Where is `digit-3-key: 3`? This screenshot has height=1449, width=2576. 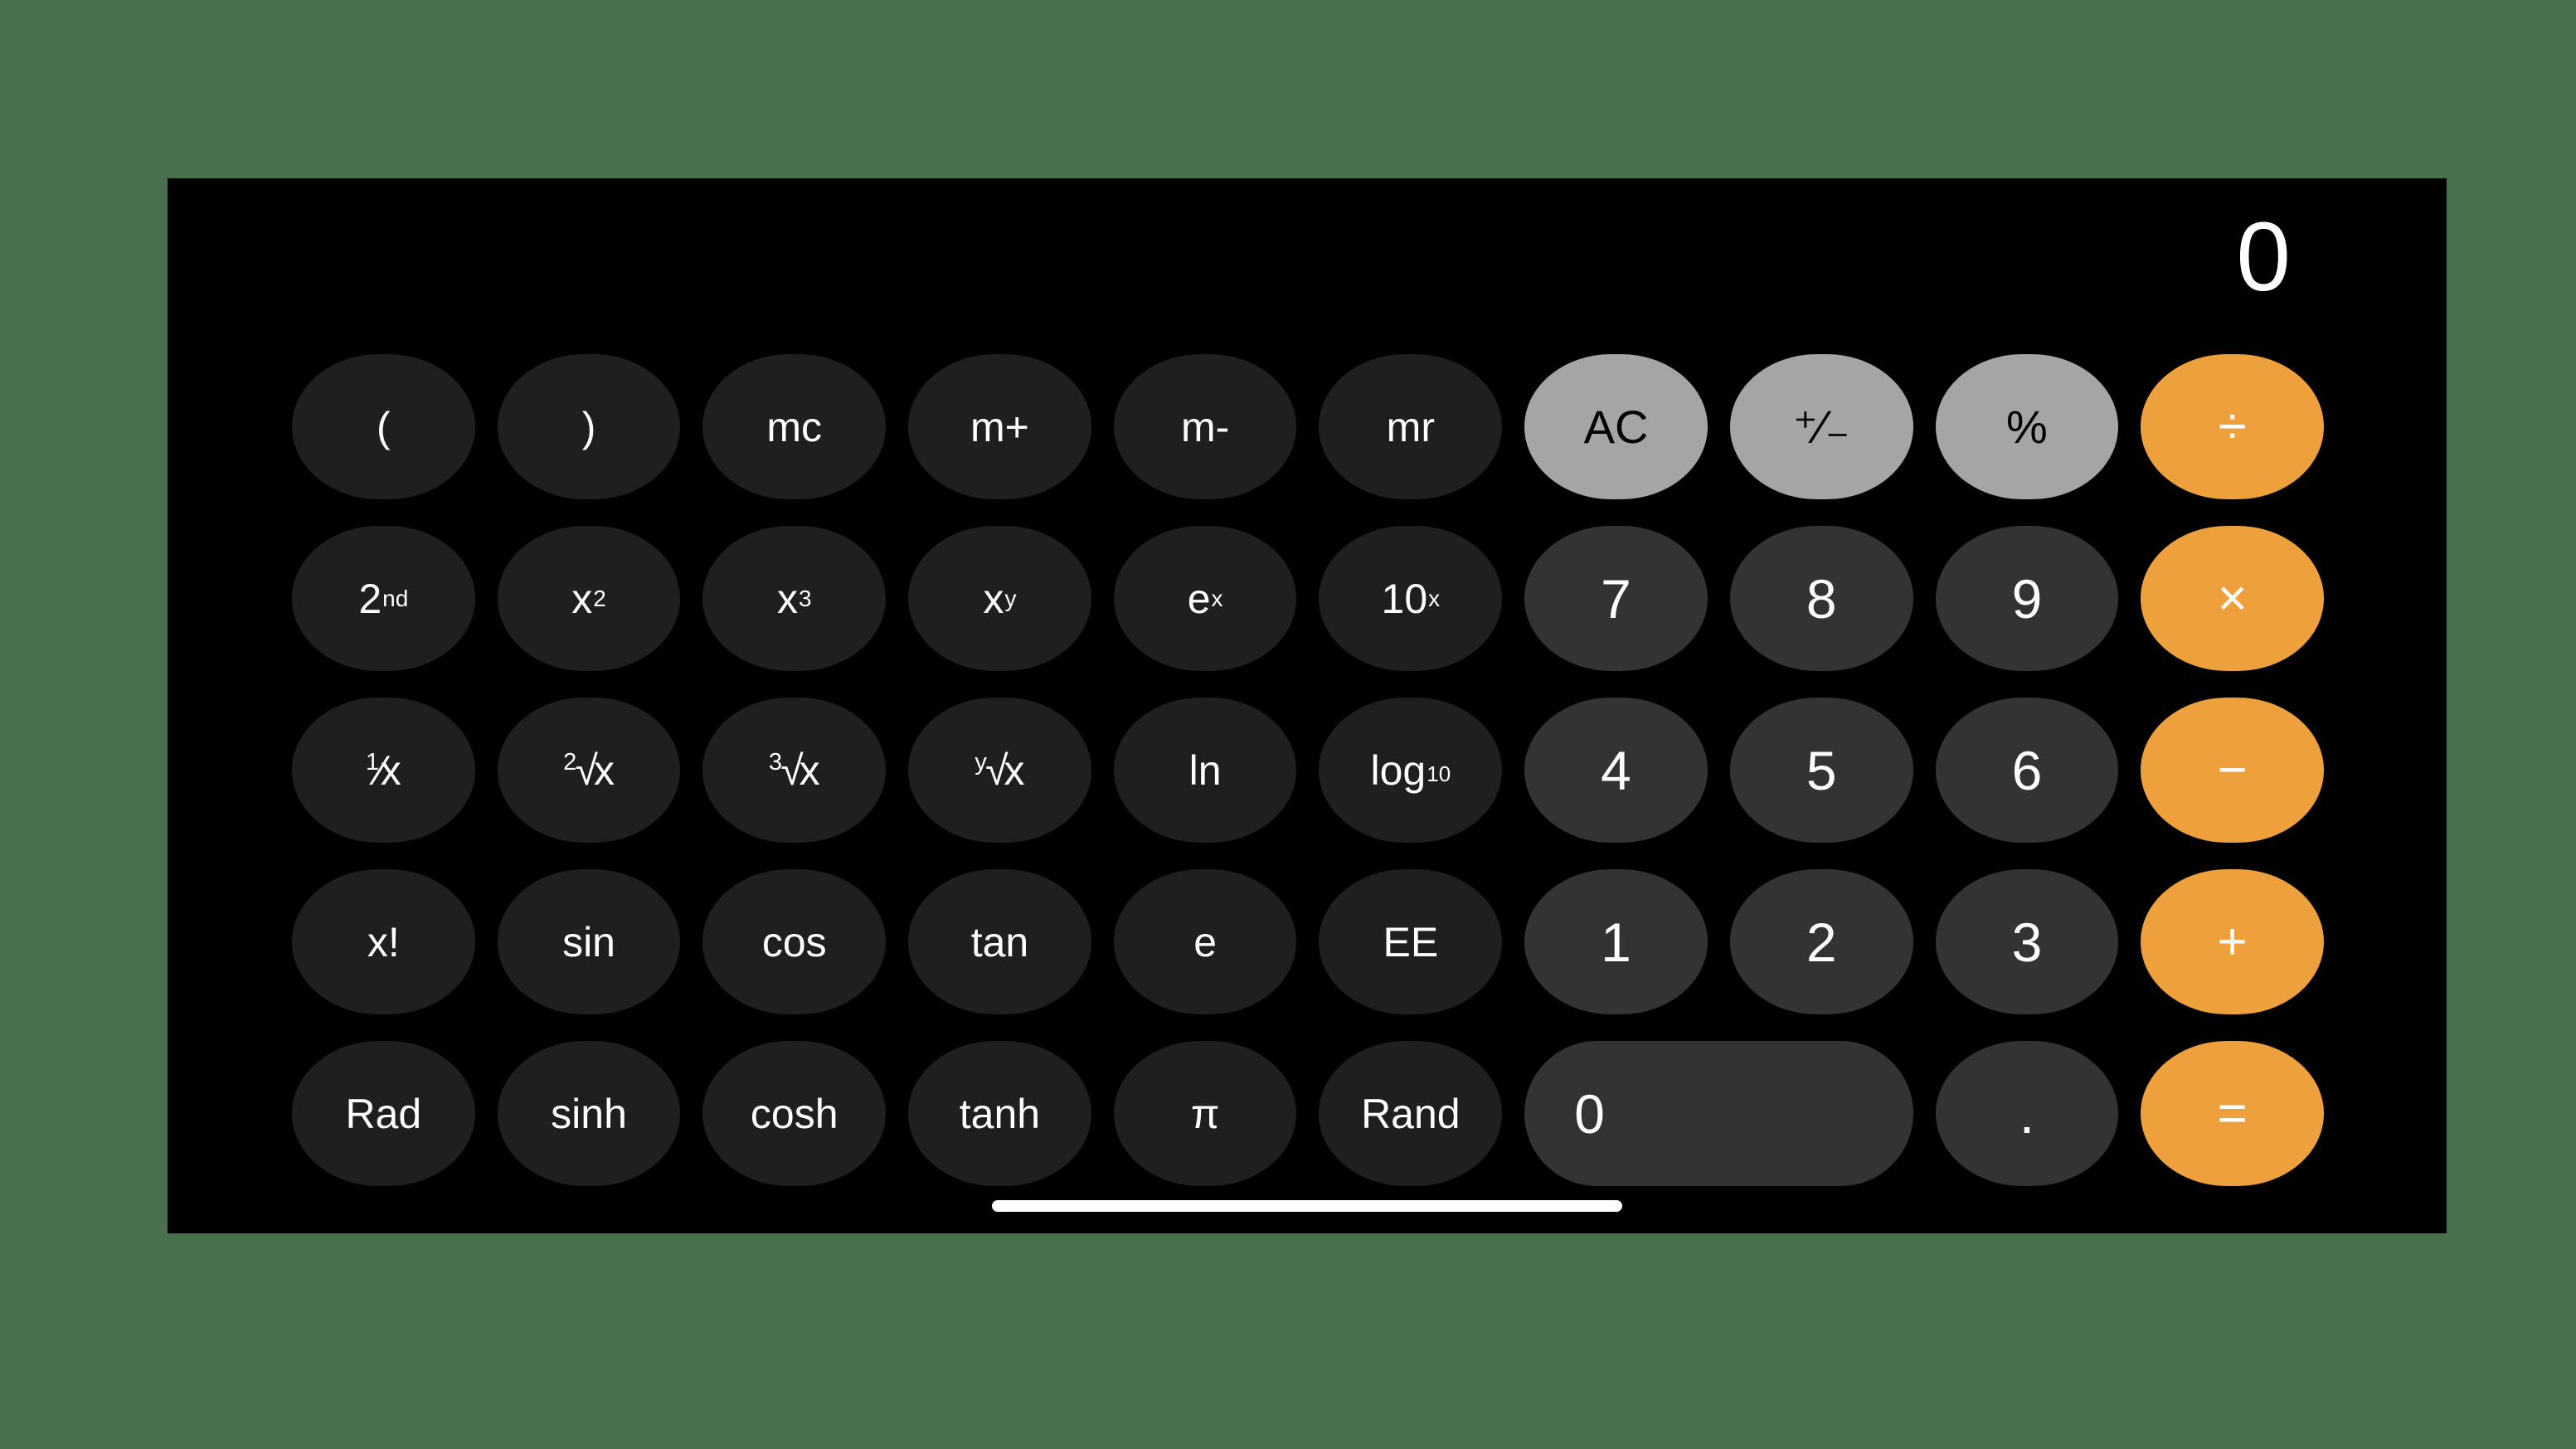 digit-3-key: 3 is located at coordinates (2027, 941).